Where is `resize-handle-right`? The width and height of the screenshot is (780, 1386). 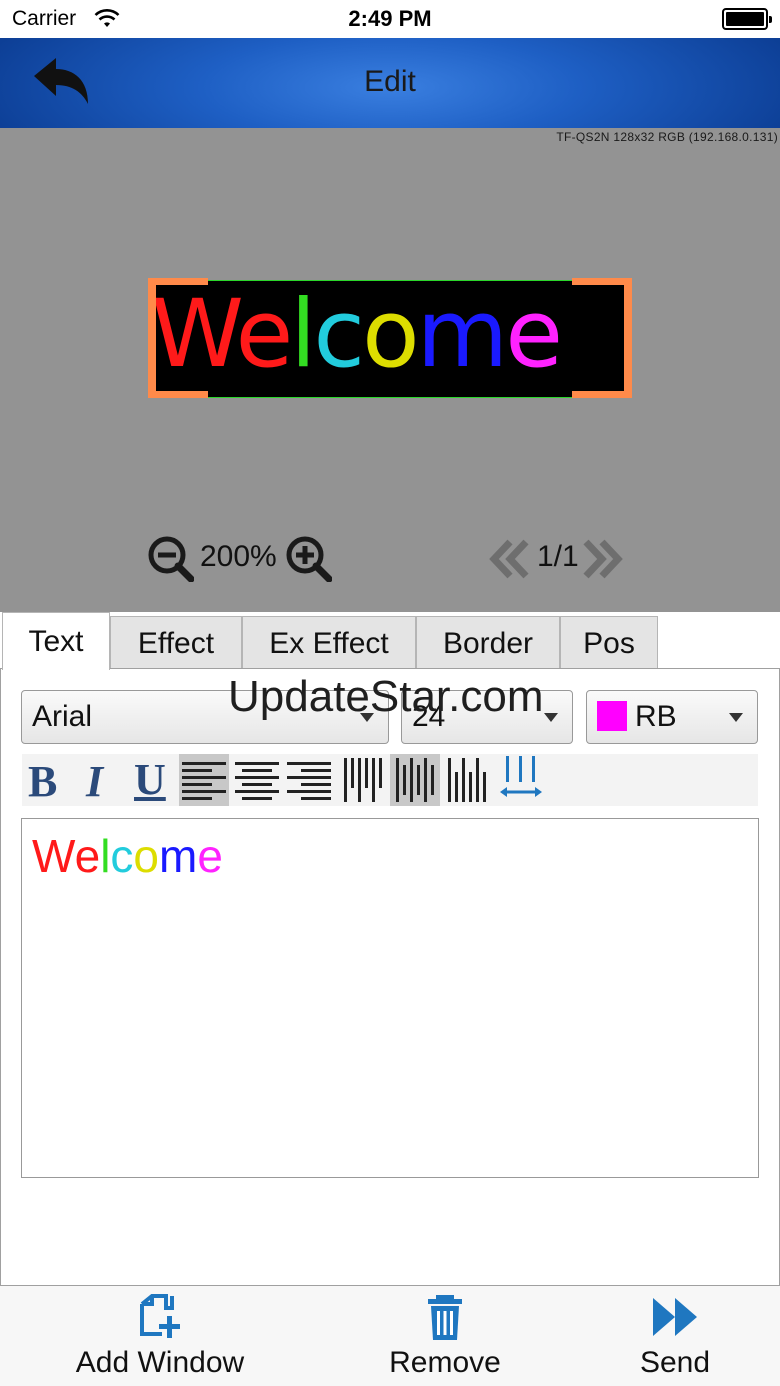 resize-handle-right is located at coordinates (602, 338).